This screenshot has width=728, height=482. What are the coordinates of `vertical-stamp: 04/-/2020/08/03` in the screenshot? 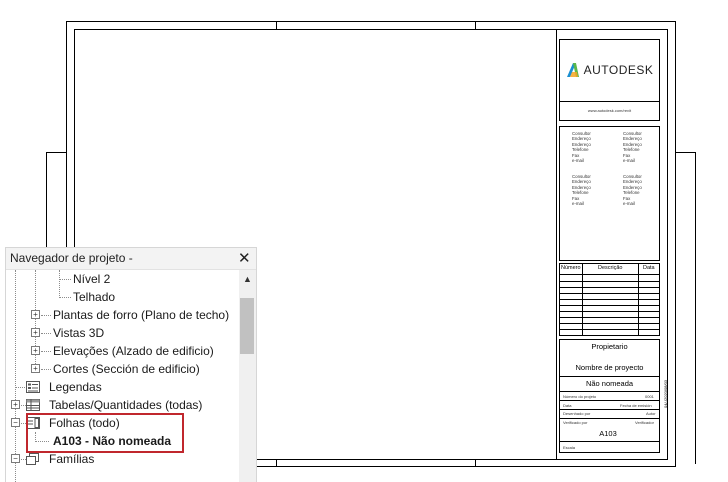 It's located at (665, 393).